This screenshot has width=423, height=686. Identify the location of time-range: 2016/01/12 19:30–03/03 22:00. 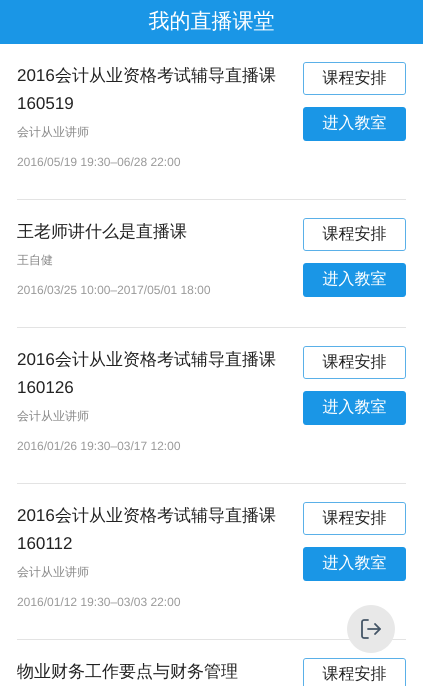
(99, 602).